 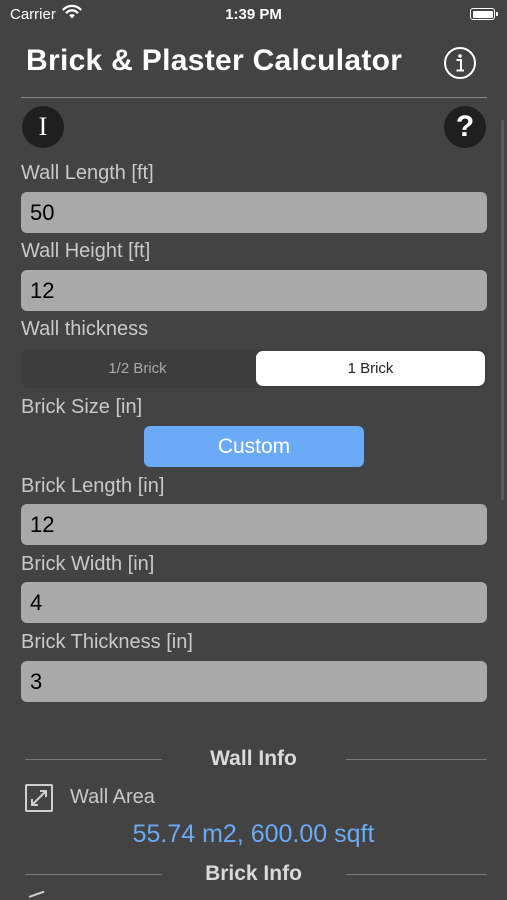 I want to click on wall-height-label: Wall Height [ft], so click(x=86, y=251).